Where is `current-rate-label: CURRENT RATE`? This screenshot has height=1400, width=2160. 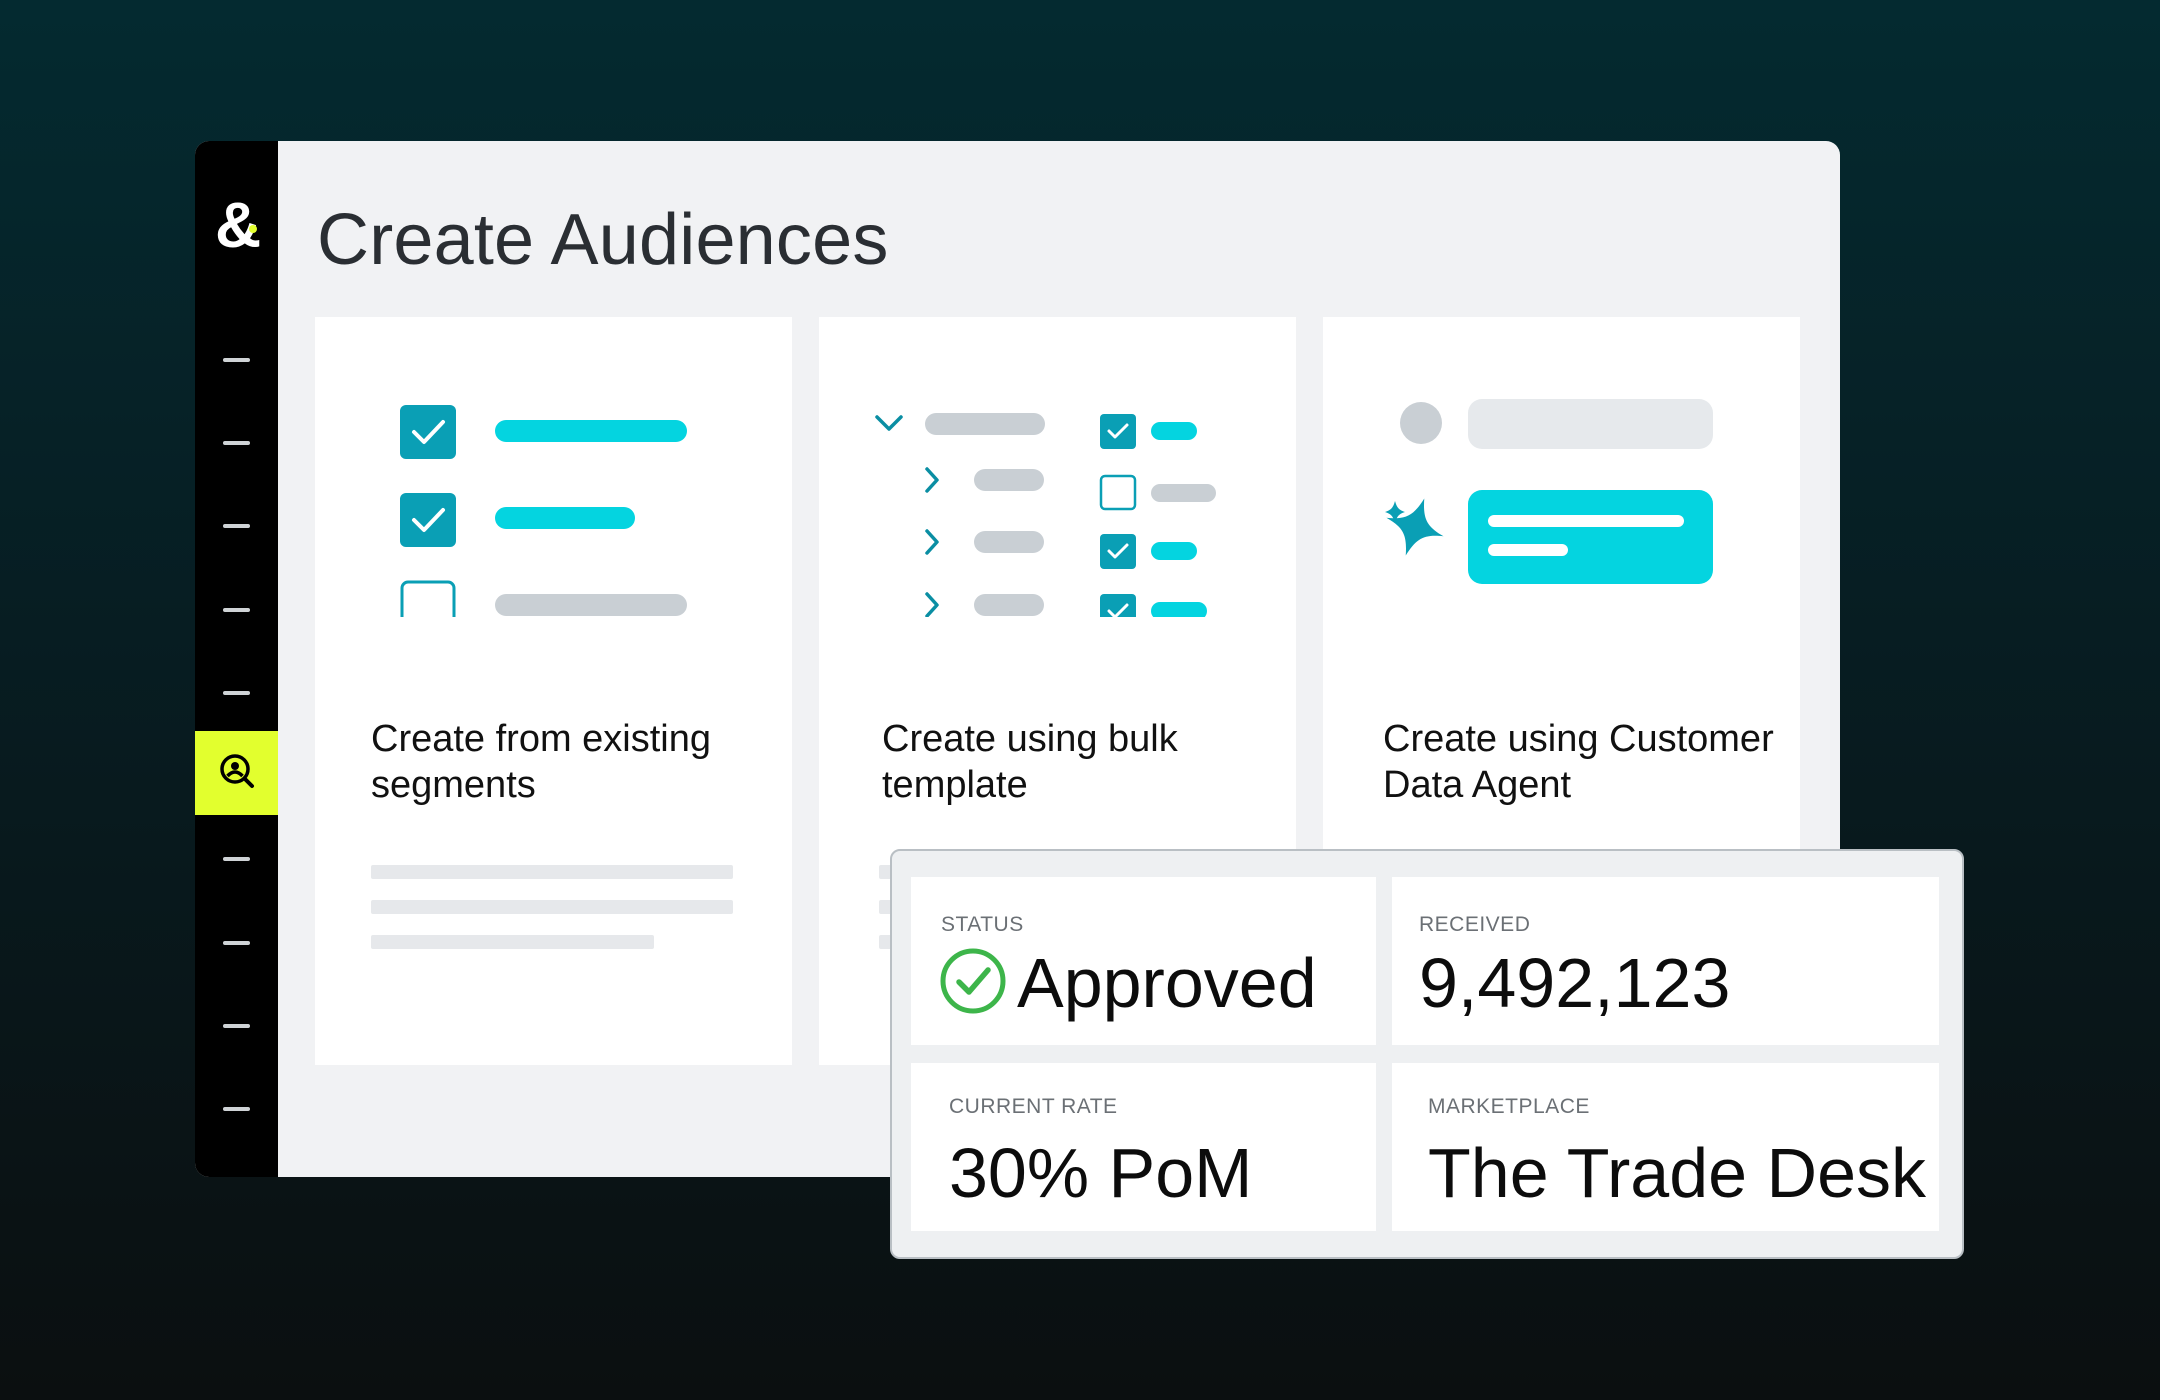
current-rate-label: CURRENT RATE is located at coordinates (1033, 1106).